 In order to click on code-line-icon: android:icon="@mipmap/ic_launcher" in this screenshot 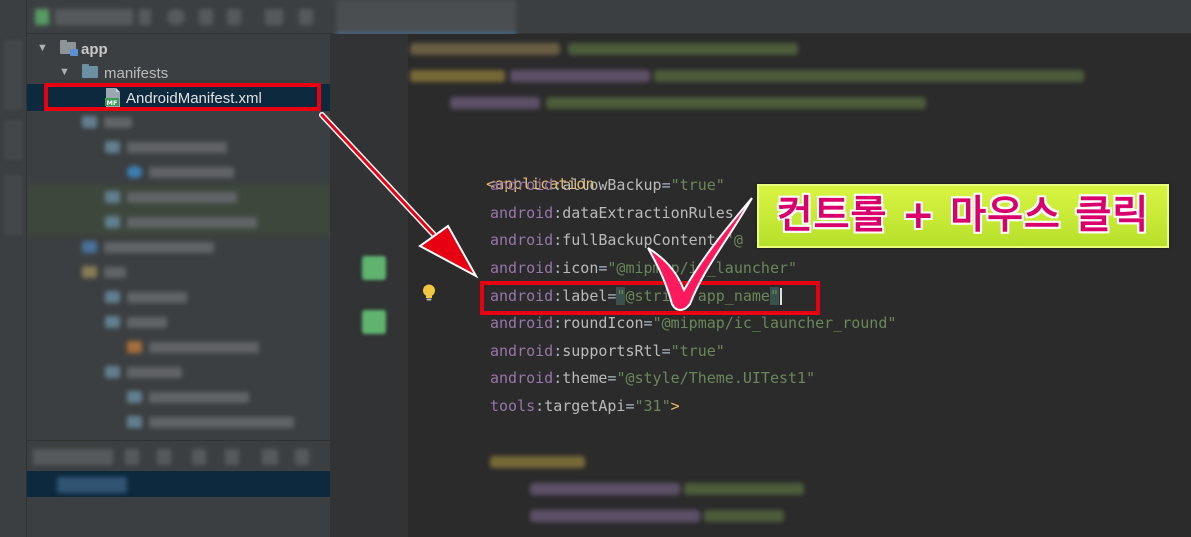, I will do `click(644, 268)`.